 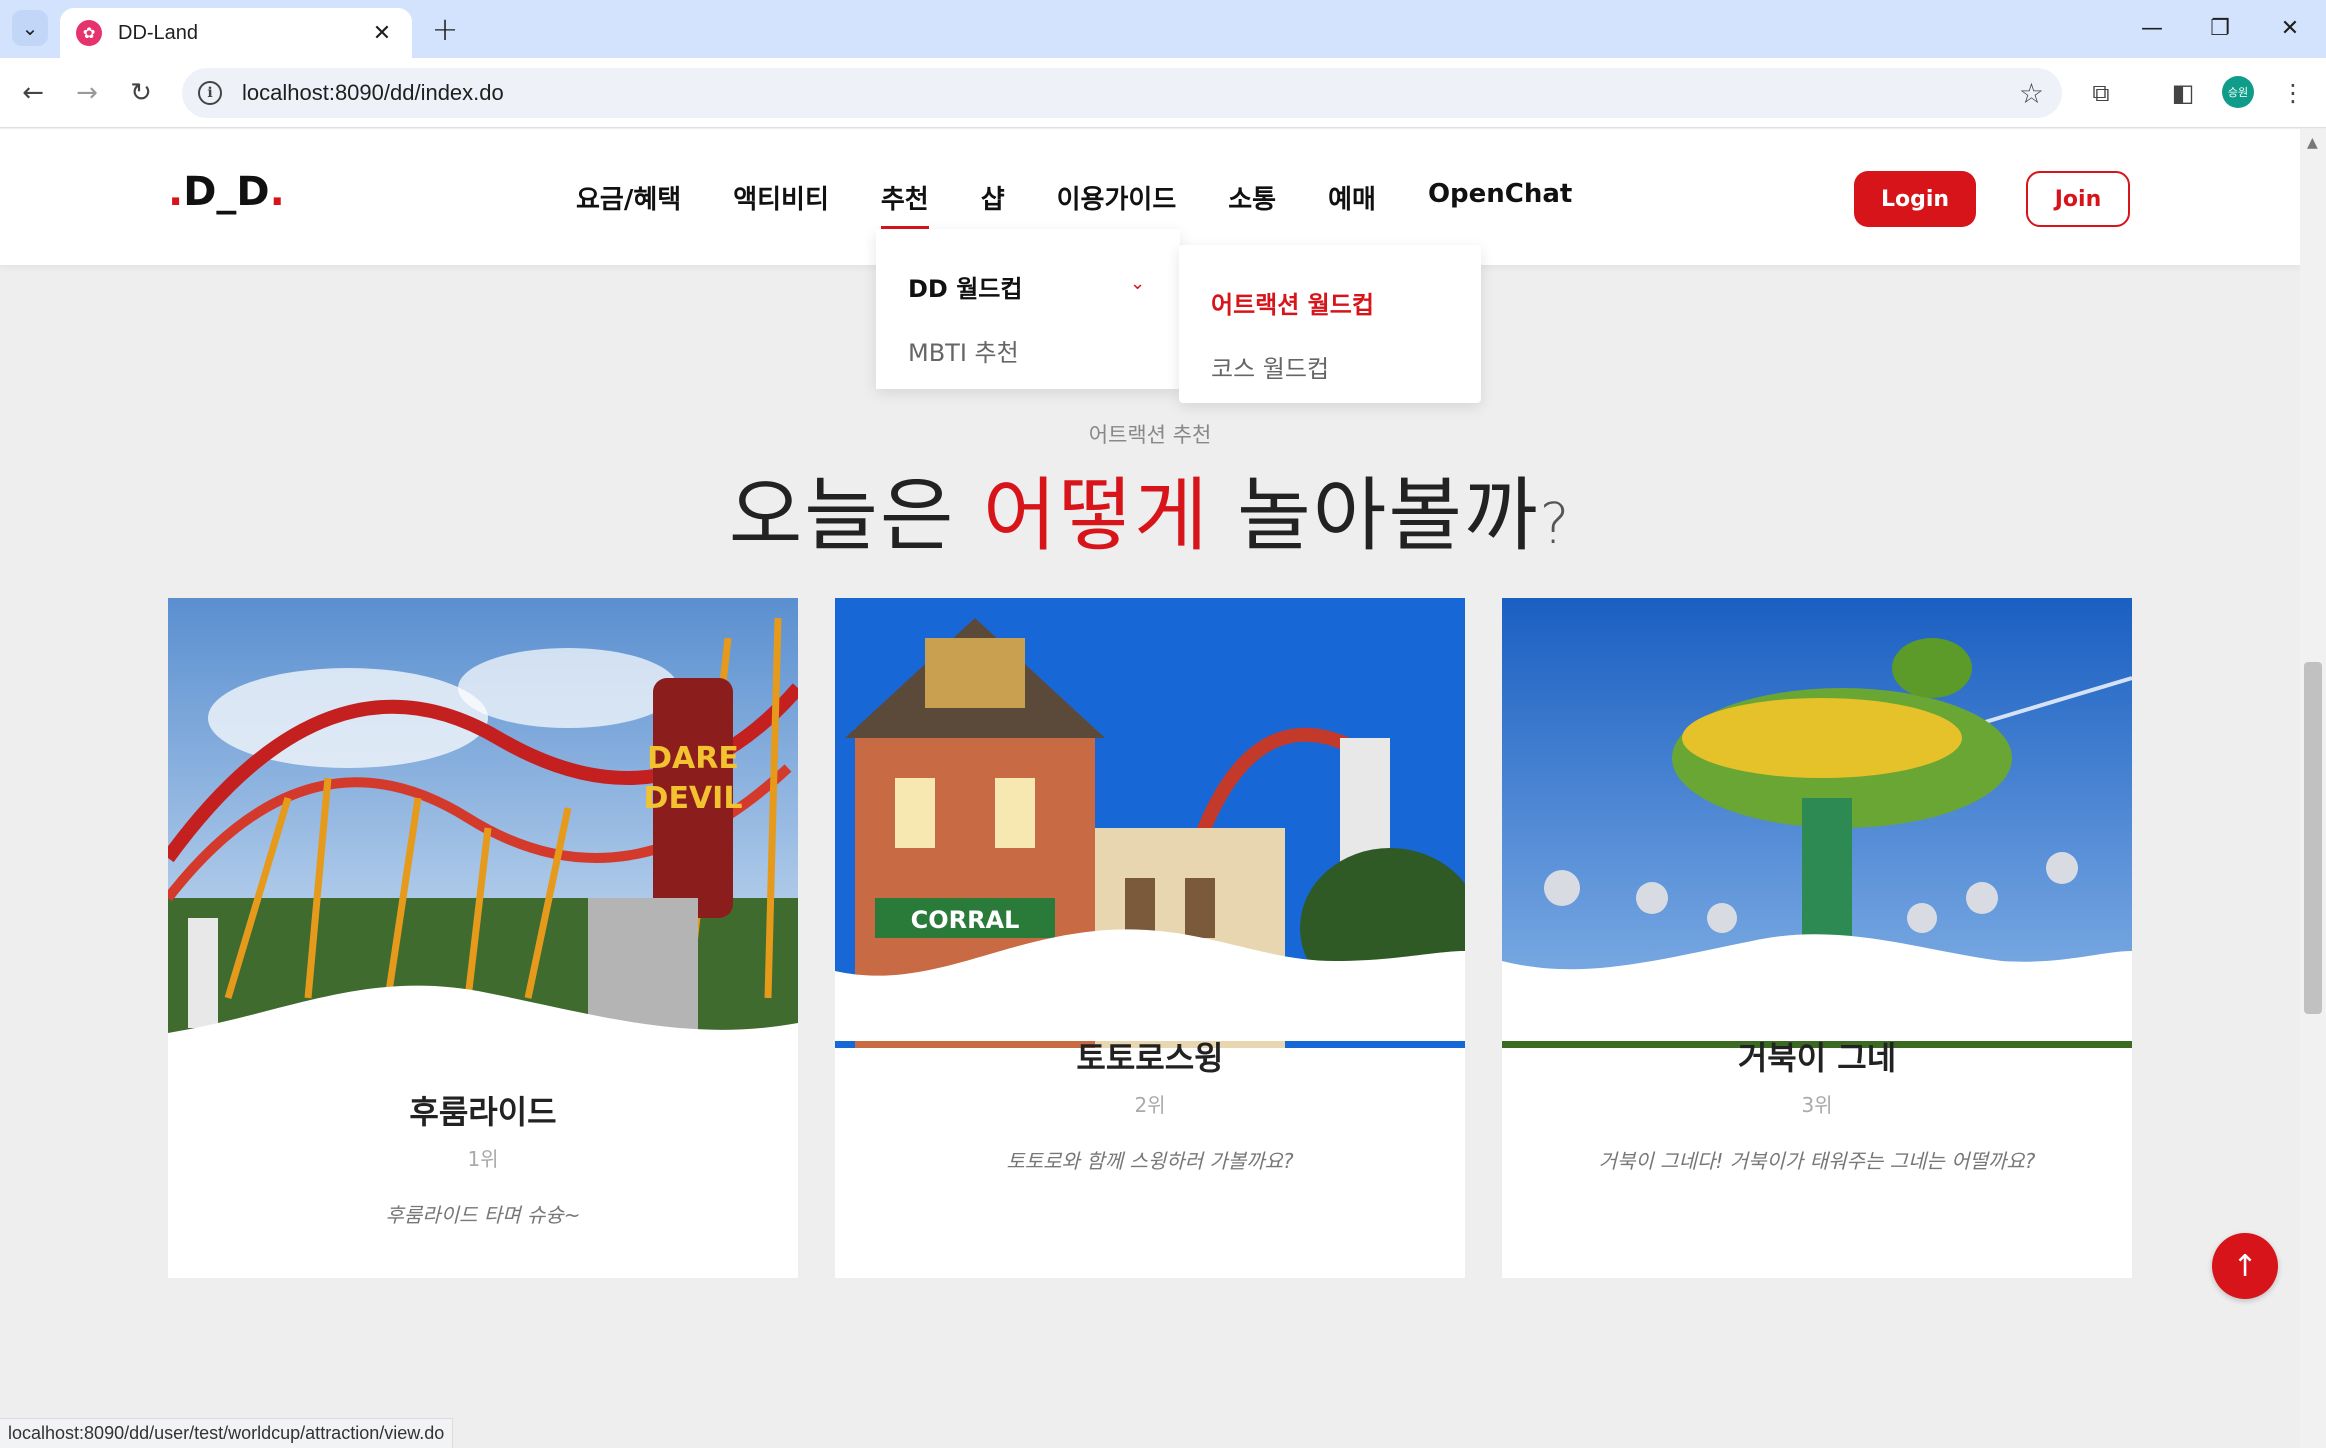 I want to click on nav-item-shop: 샵, so click(x=993, y=197).